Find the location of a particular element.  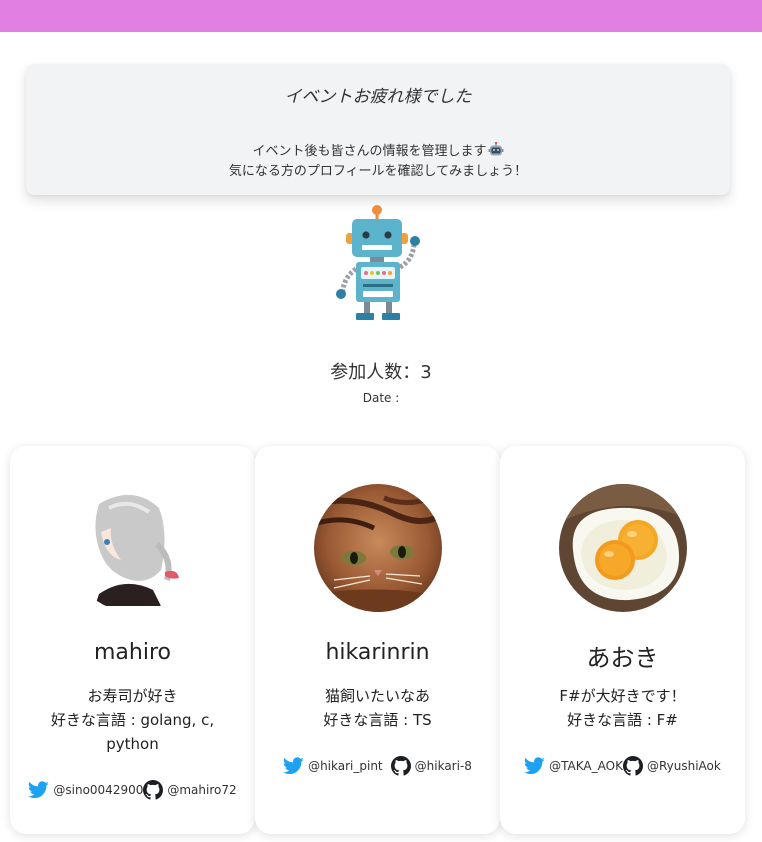

member-languages: 好きな言語 : F# is located at coordinates (622, 720).